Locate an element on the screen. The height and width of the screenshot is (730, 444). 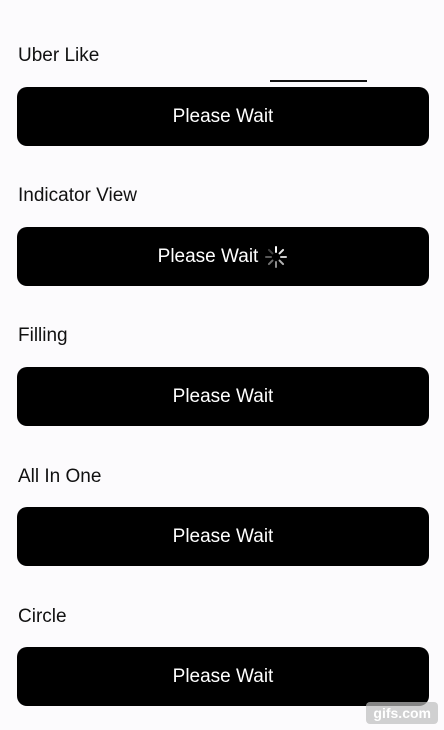
section-title-all-in-one: All In One is located at coordinates (60, 476).